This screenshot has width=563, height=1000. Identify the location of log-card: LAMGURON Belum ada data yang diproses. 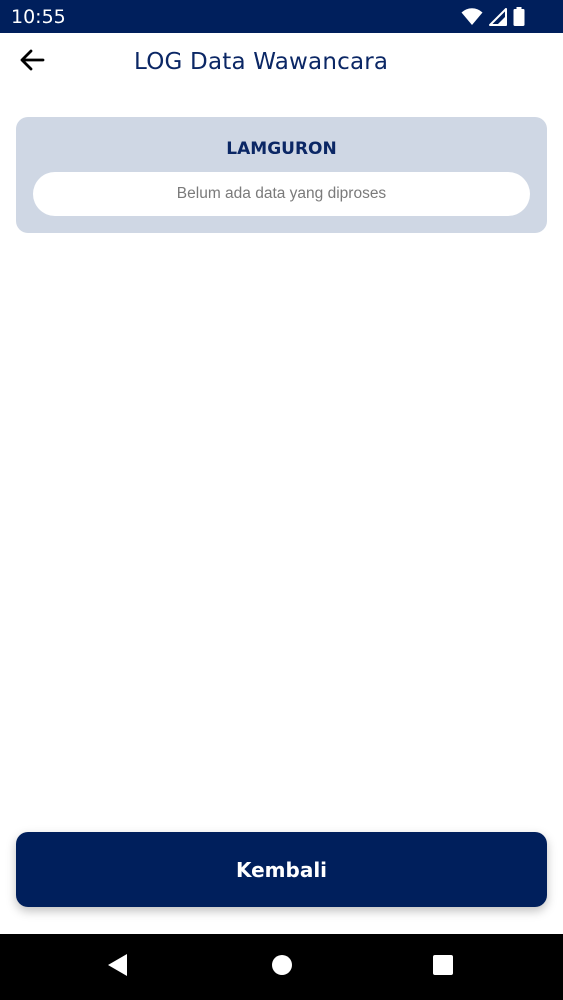
(281, 175).